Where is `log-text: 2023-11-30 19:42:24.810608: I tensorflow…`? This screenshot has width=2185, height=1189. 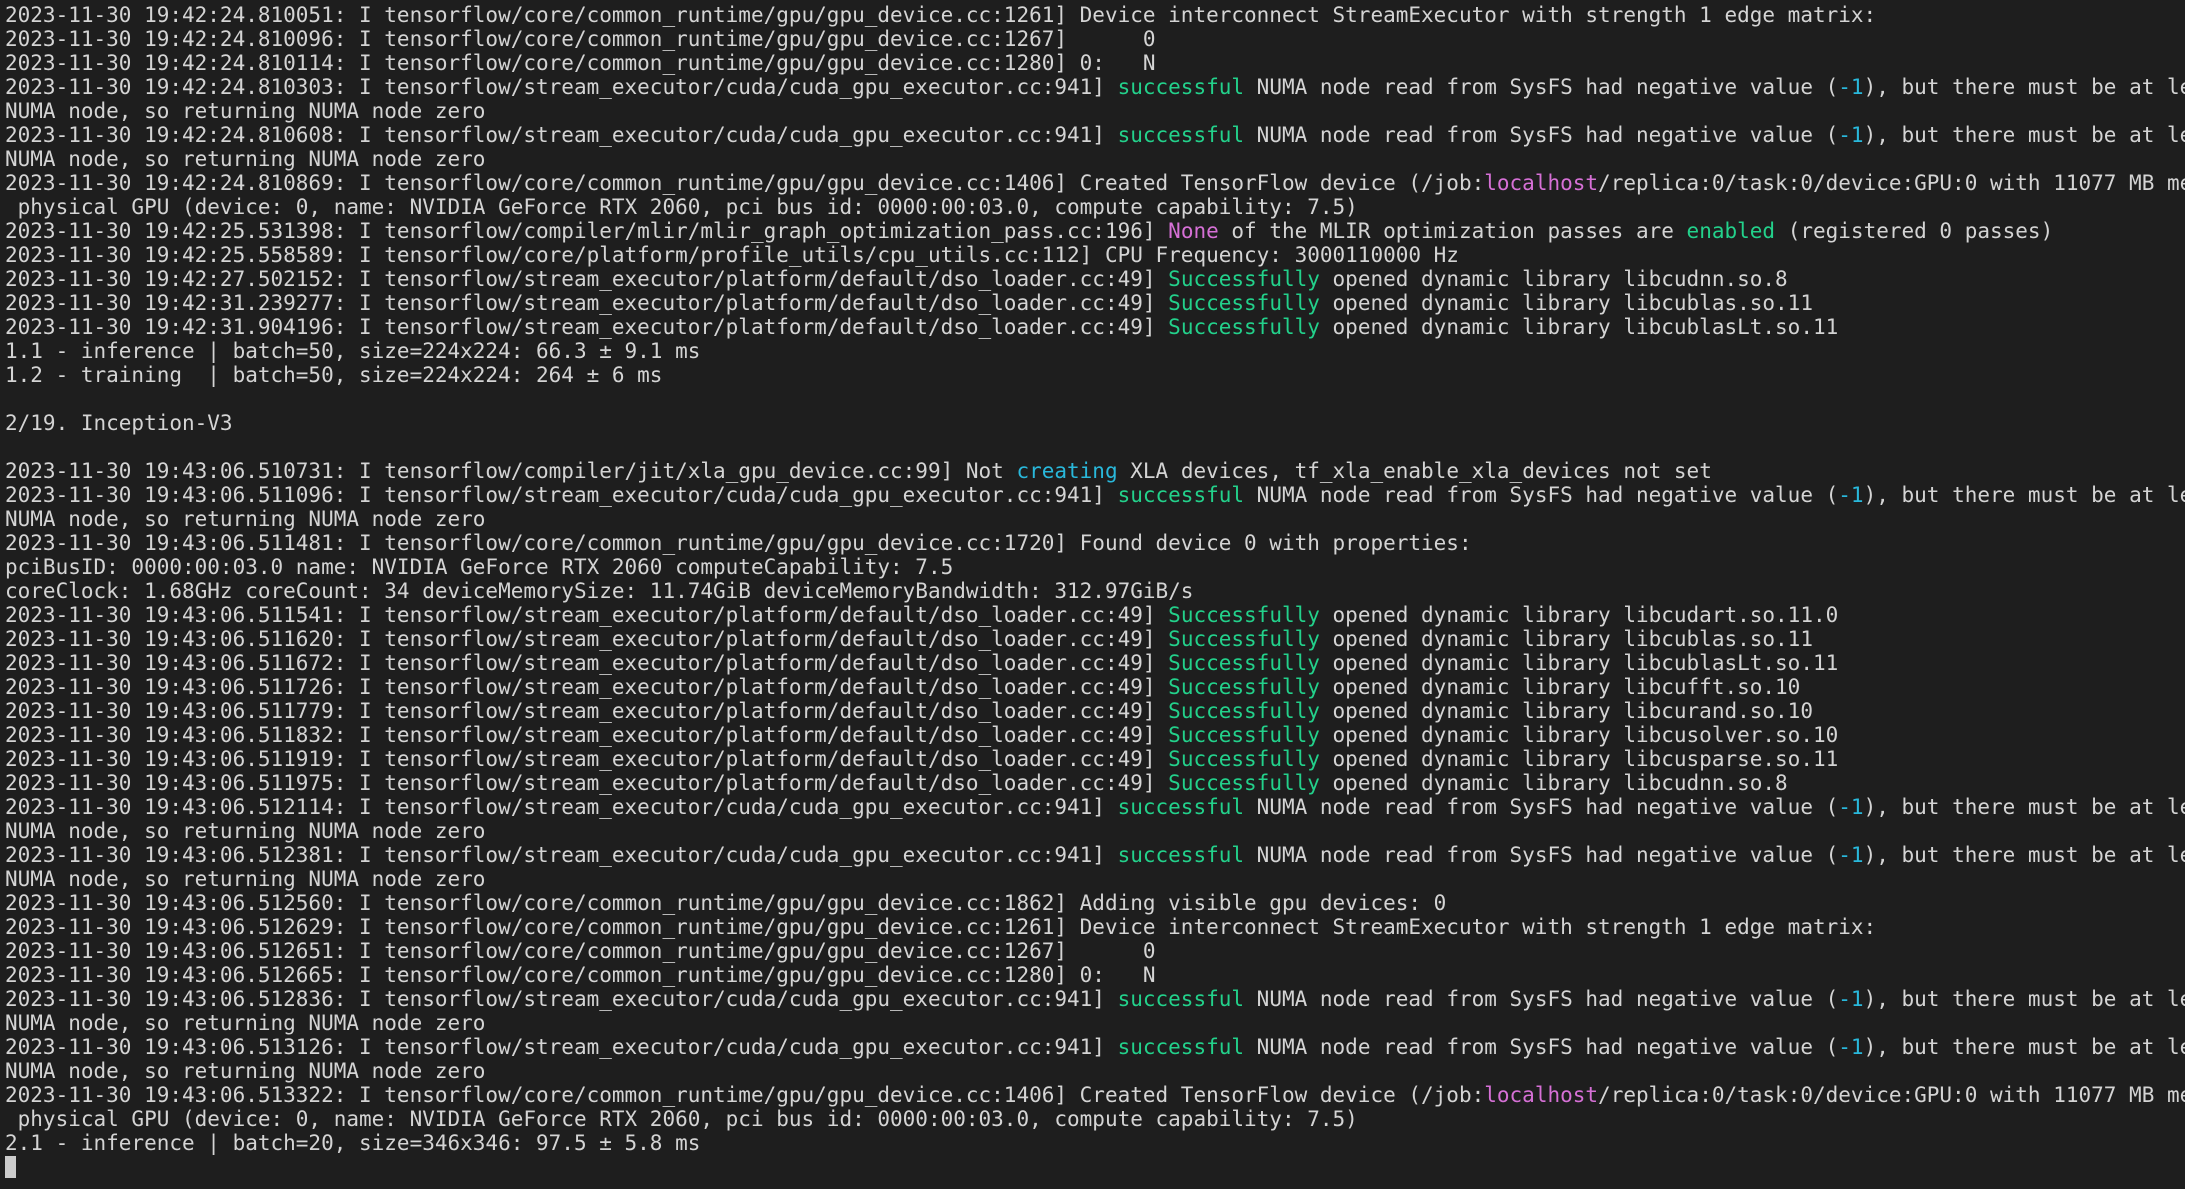
log-text: 2023-11-30 19:42:24.810608: I tensorflow… is located at coordinates (561, 135).